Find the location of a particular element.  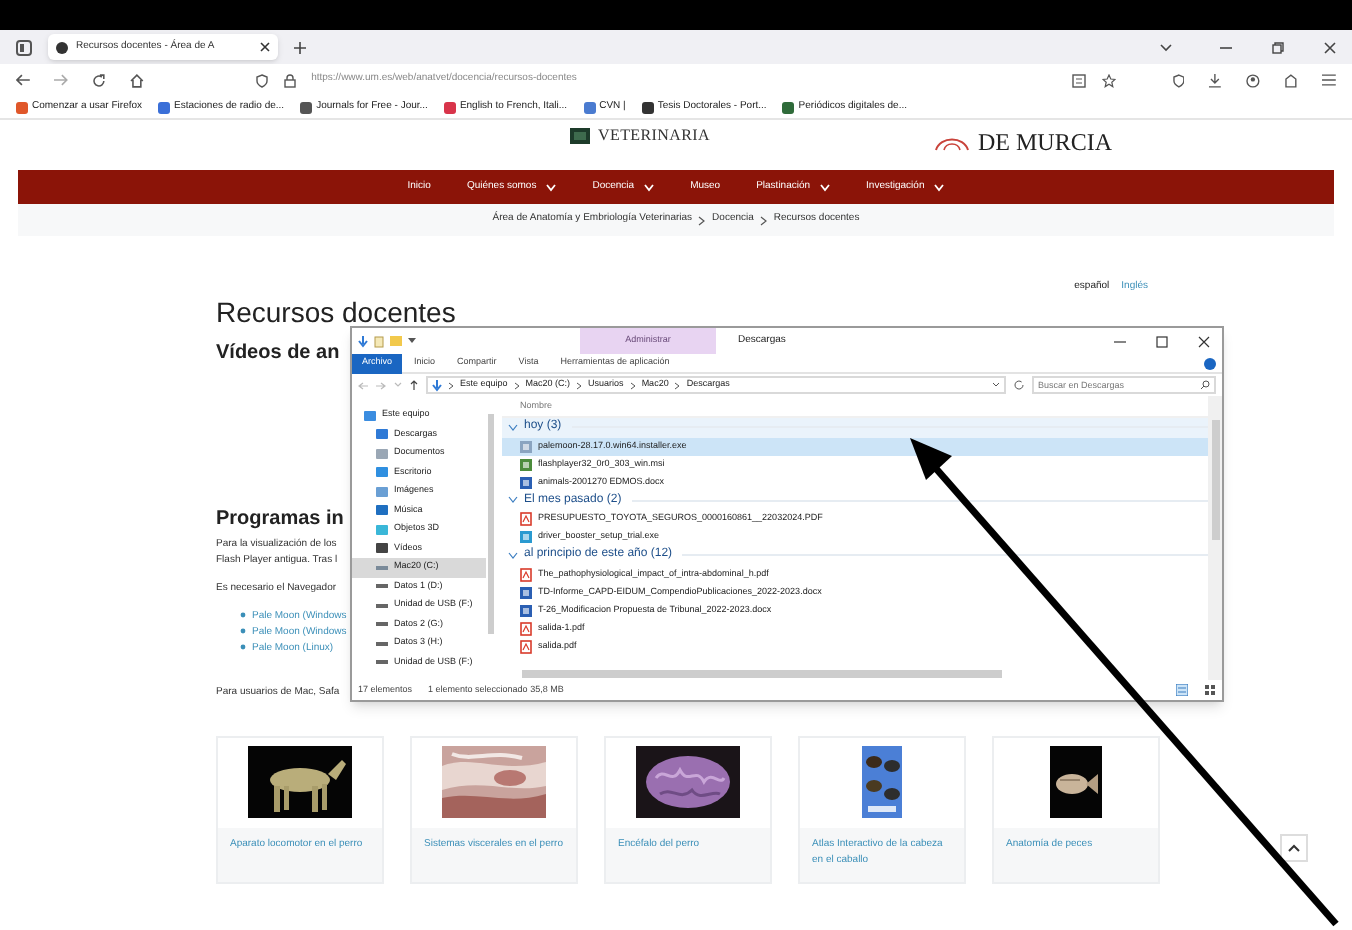

lock-icon is located at coordinates (289, 80).